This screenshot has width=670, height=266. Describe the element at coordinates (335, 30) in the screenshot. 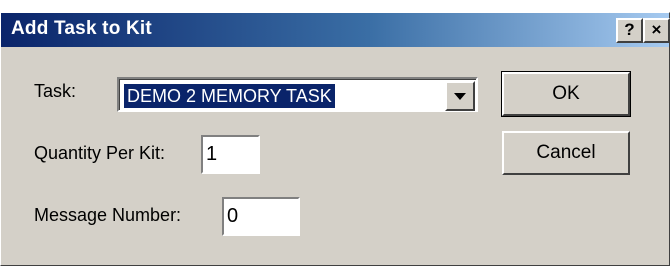

I see `title-bar: Add Task to Kit ? ×` at that location.